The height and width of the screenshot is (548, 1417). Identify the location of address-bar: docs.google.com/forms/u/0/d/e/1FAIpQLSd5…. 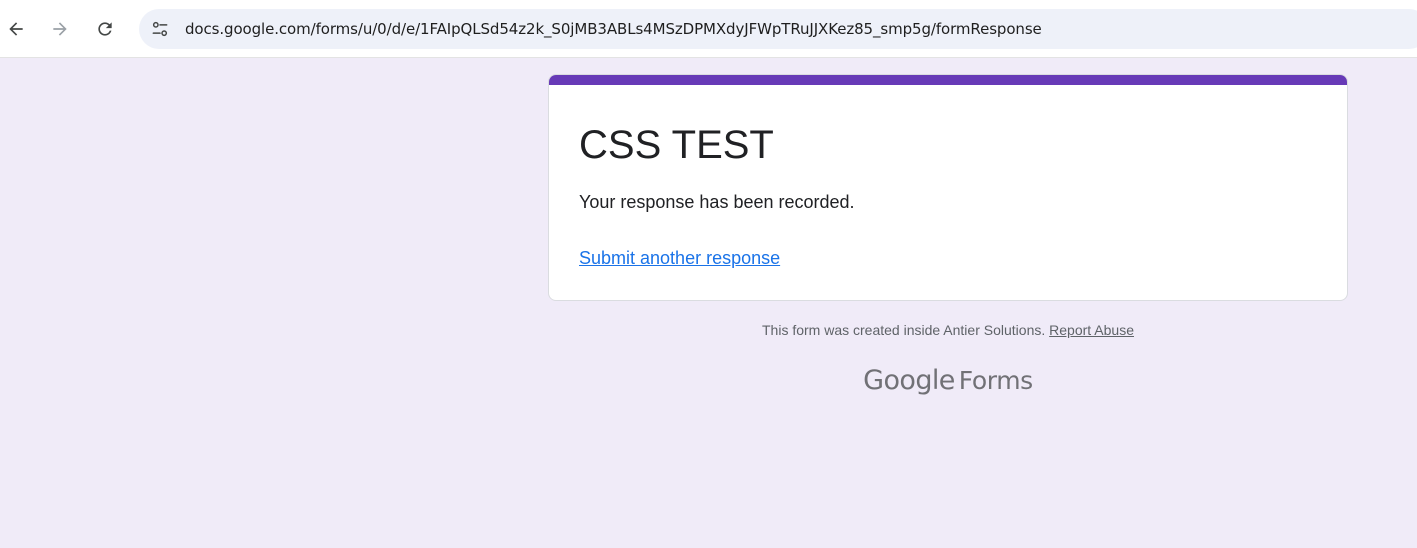
(778, 29).